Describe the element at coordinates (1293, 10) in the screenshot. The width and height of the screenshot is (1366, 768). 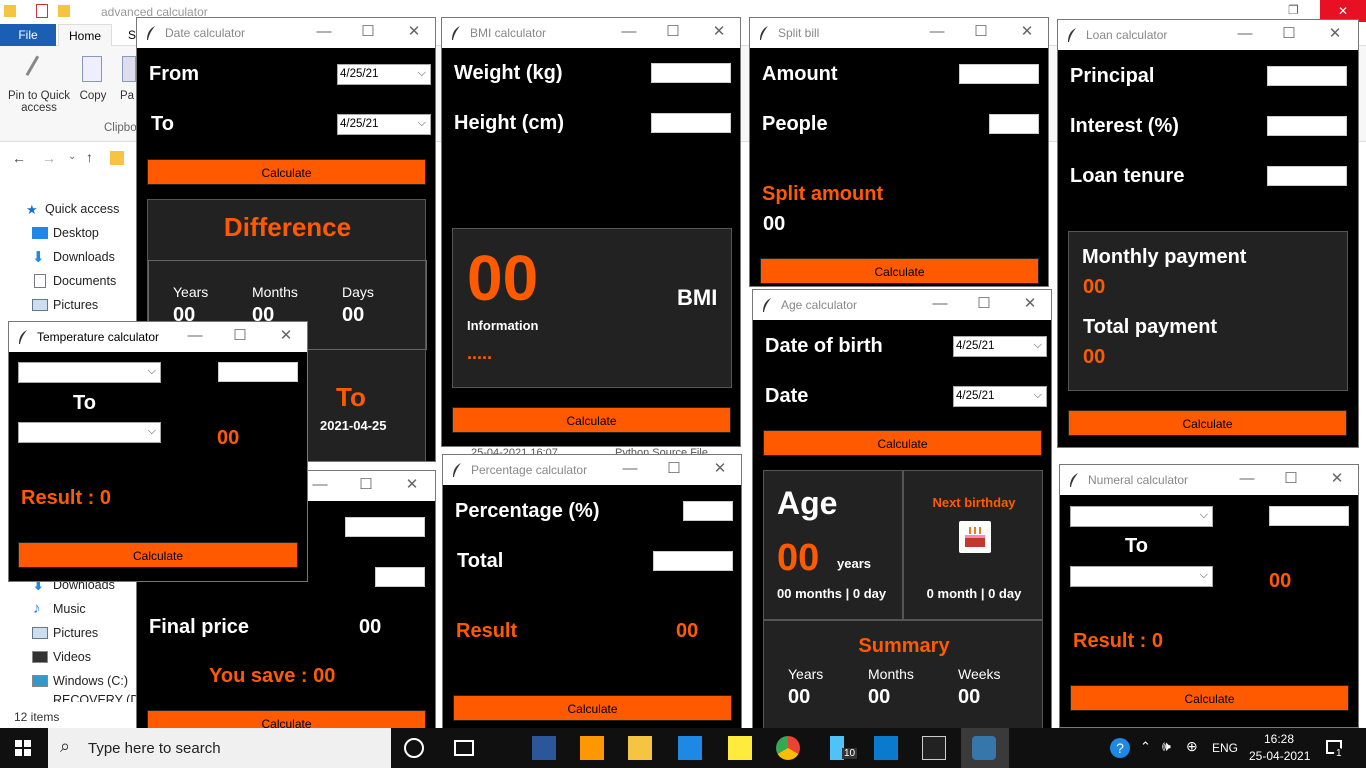
I see `restore-icon: ❐` at that location.